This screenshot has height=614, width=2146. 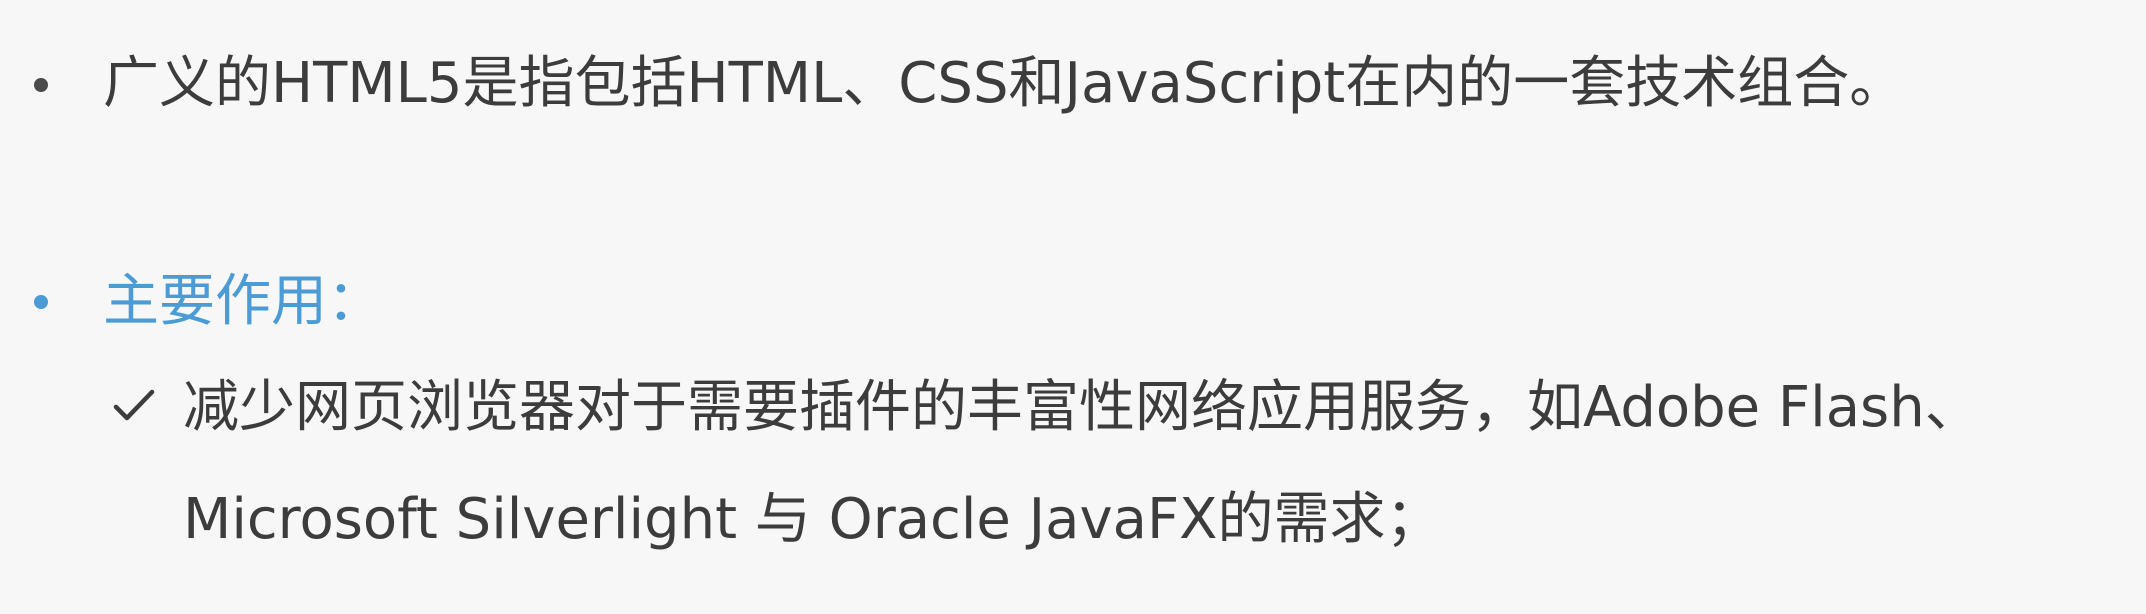 What do you see at coordinates (41, 85) in the screenshot?
I see `bullet-dot-icon` at bounding box center [41, 85].